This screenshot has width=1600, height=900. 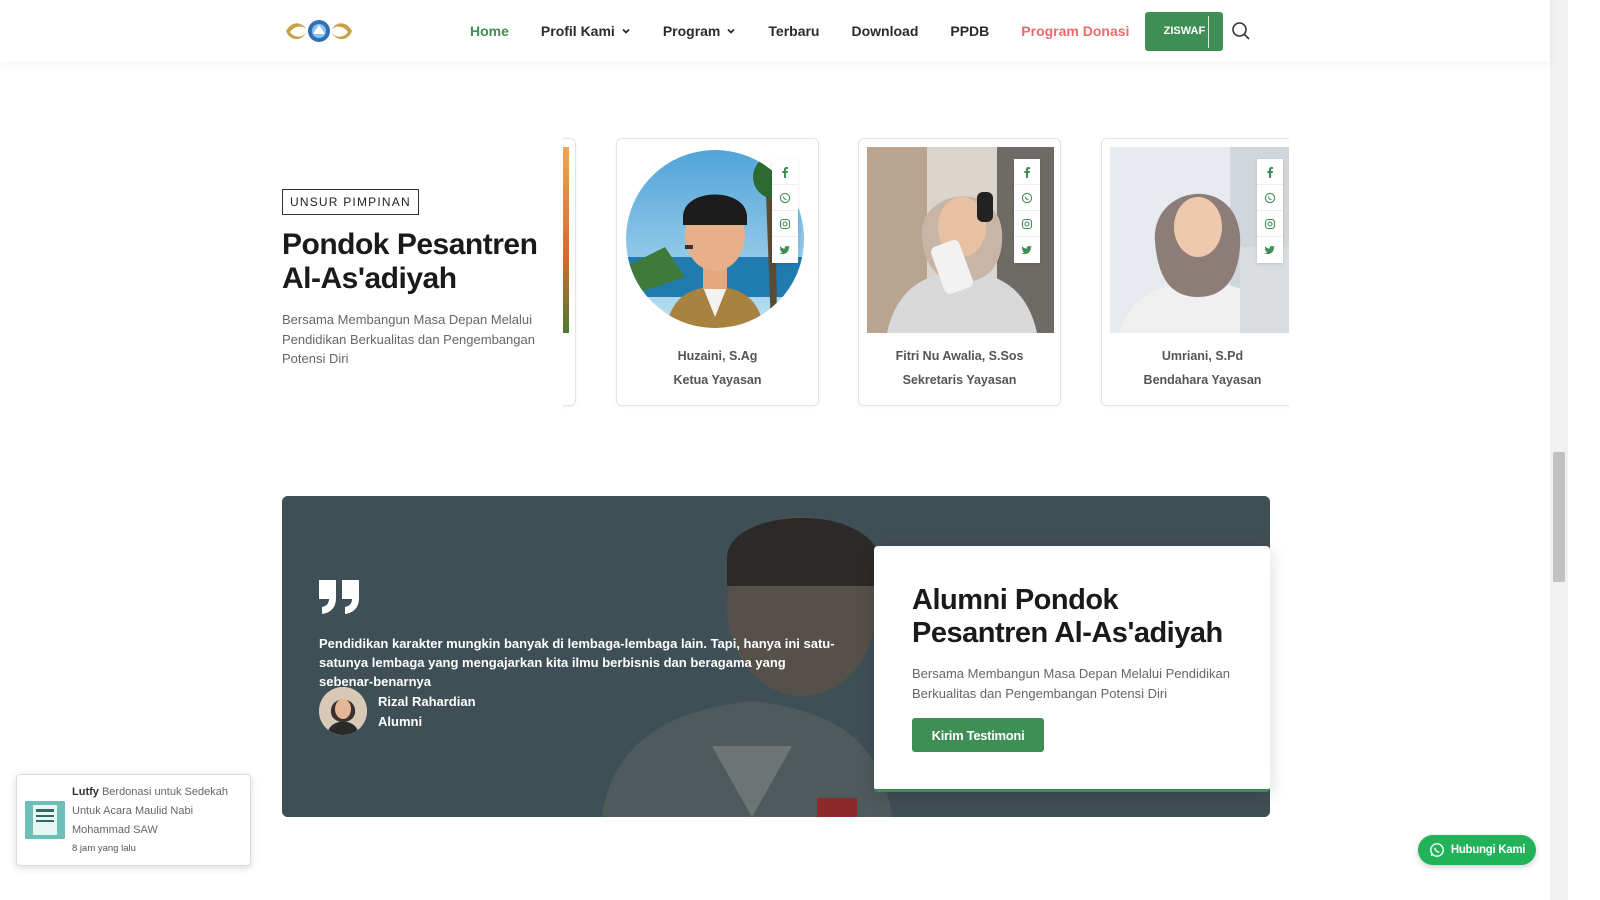 What do you see at coordinates (1488, 850) in the screenshot?
I see `whatsapp-label: Hubungi Kami` at bounding box center [1488, 850].